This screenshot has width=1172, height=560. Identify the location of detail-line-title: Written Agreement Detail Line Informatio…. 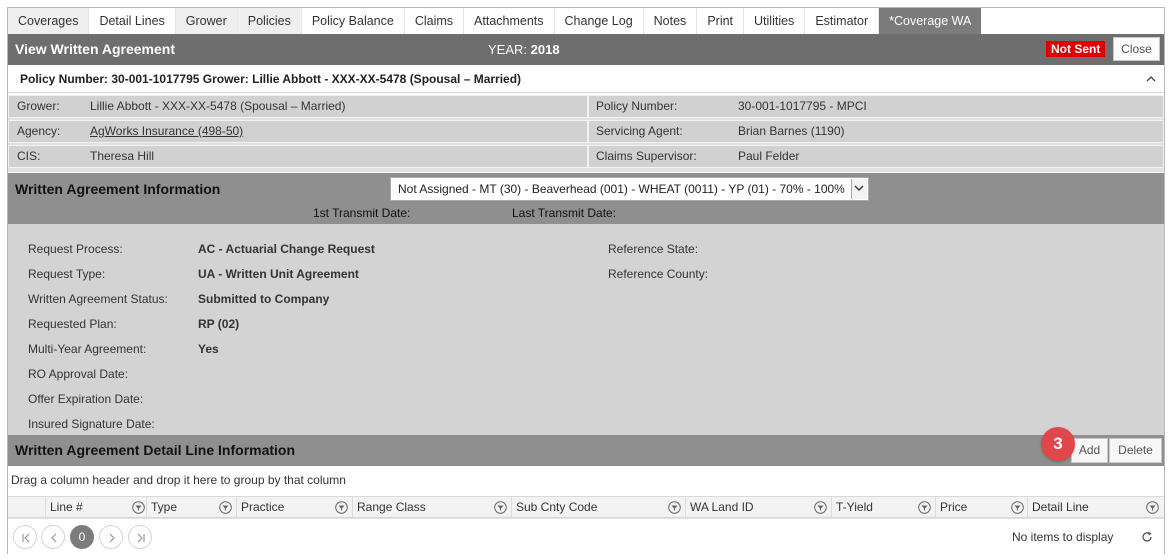
(155, 450).